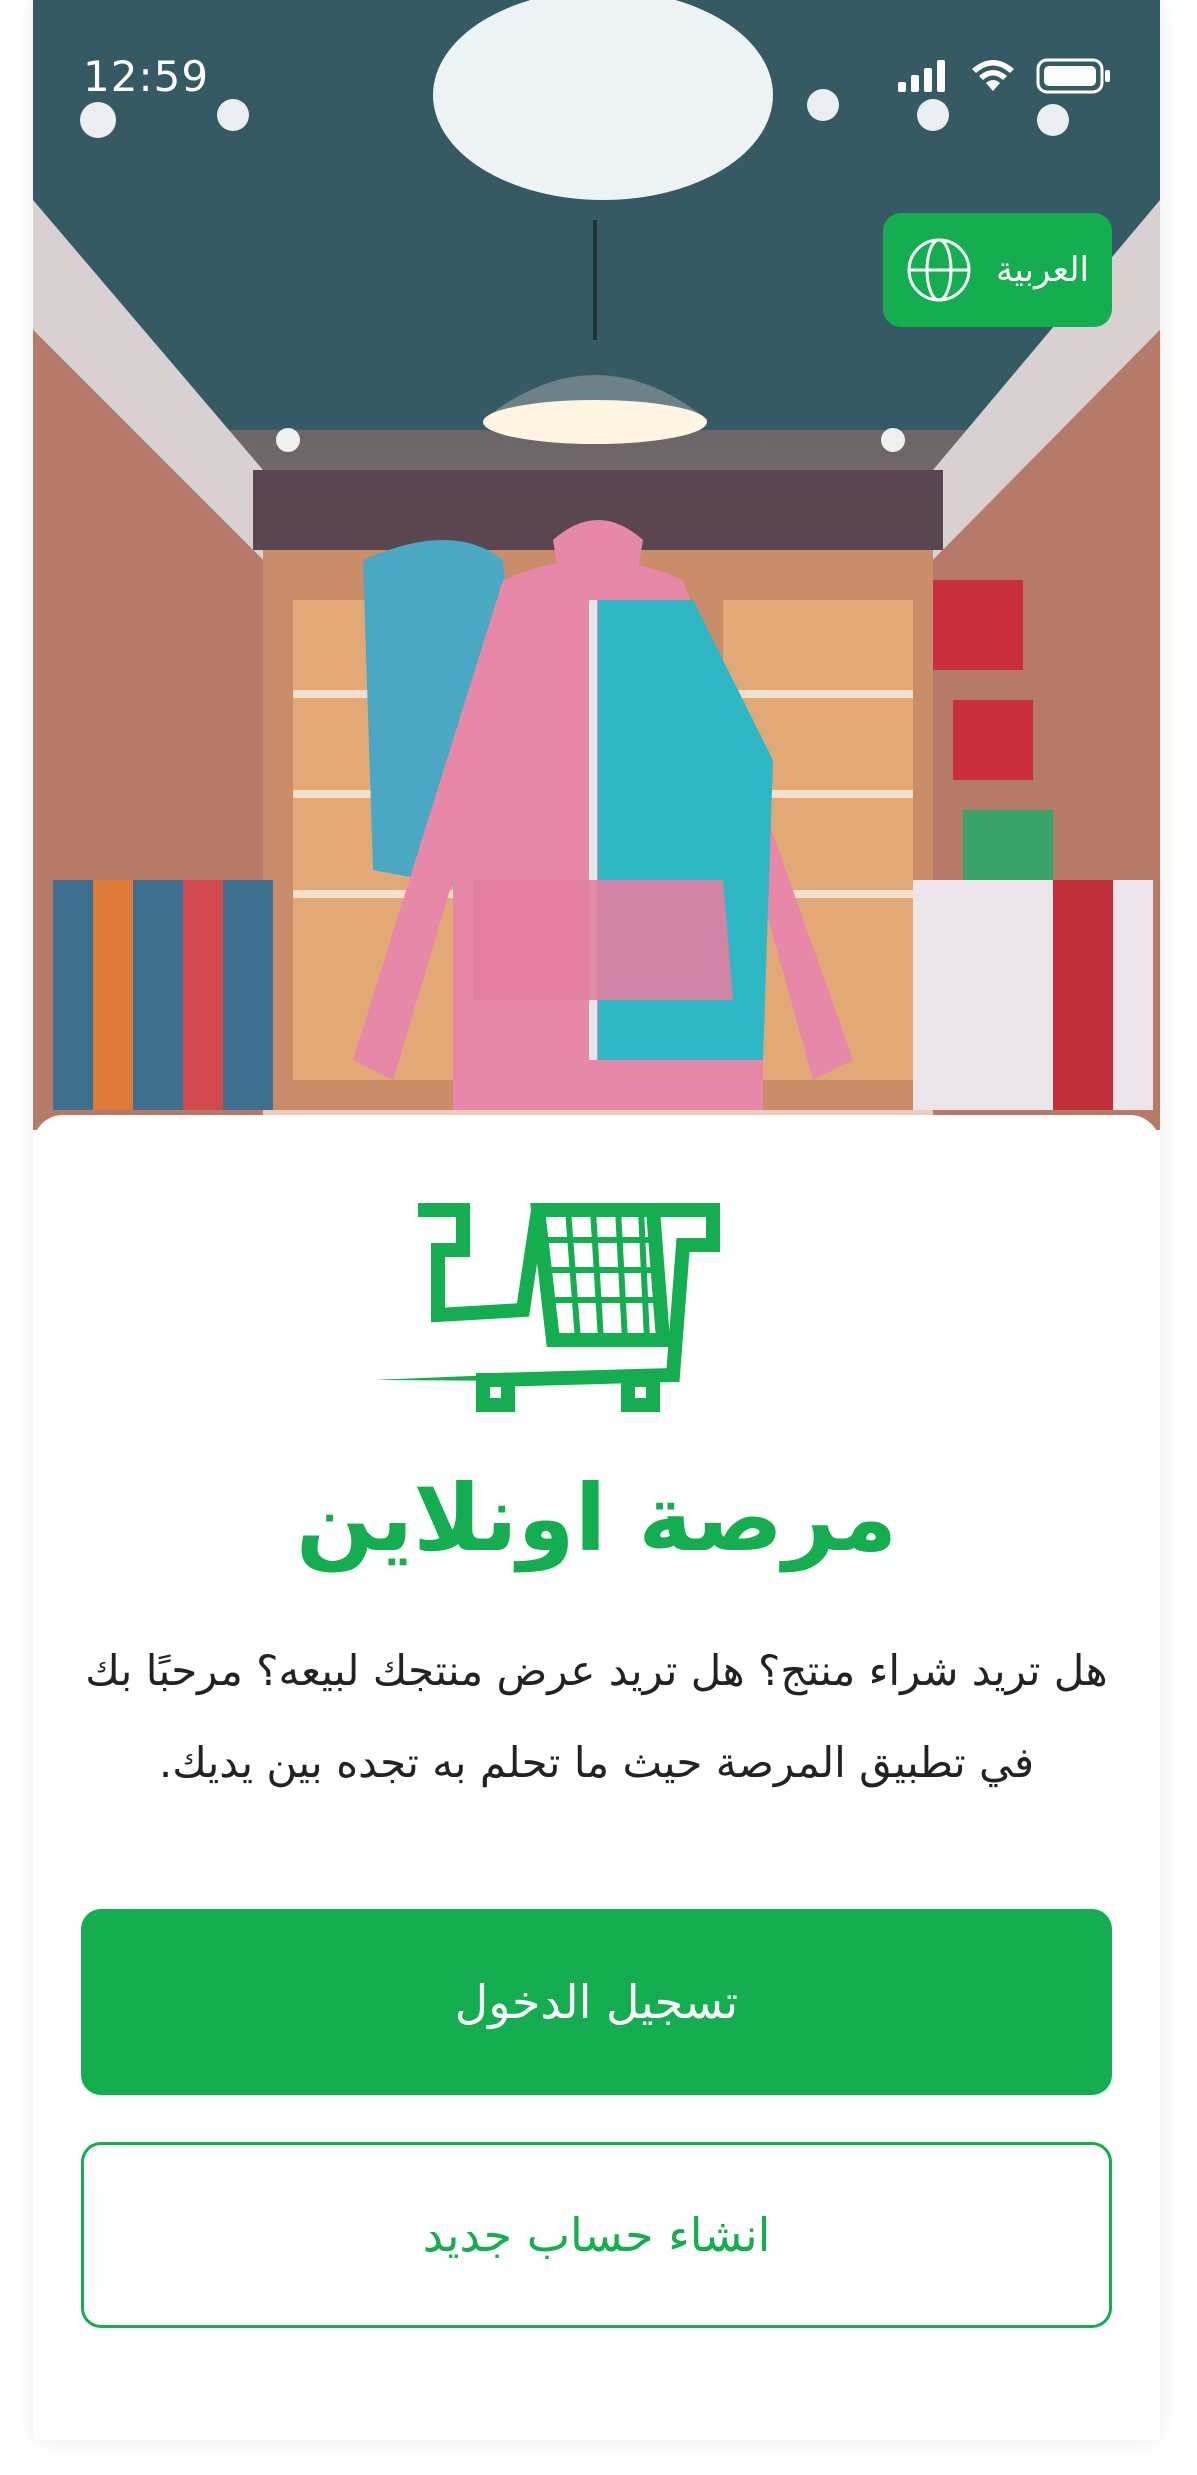  I want to click on status-icons, so click(1005, 76).